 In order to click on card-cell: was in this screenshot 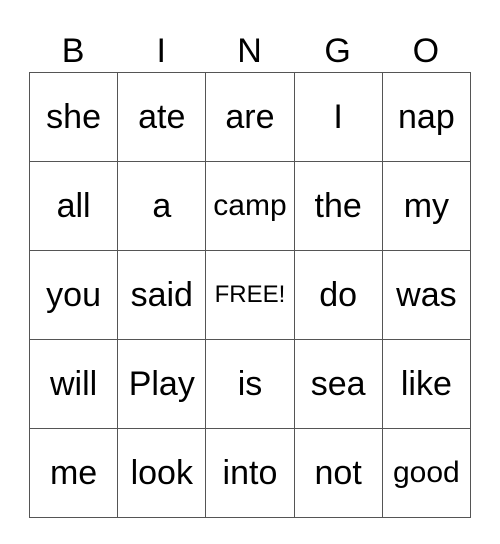, I will do `click(426, 295)`.